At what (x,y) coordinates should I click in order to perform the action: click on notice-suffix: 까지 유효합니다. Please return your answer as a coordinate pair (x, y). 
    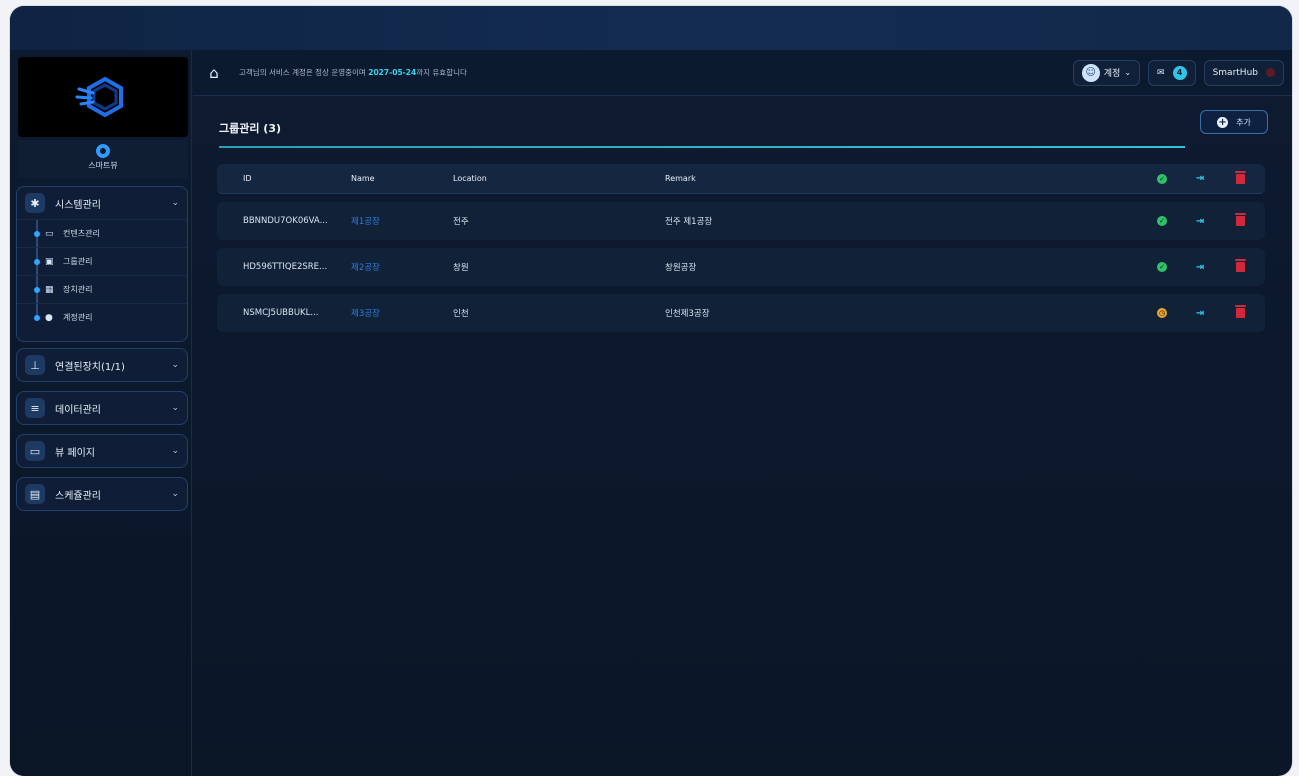
    Looking at the image, I should click on (441, 72).